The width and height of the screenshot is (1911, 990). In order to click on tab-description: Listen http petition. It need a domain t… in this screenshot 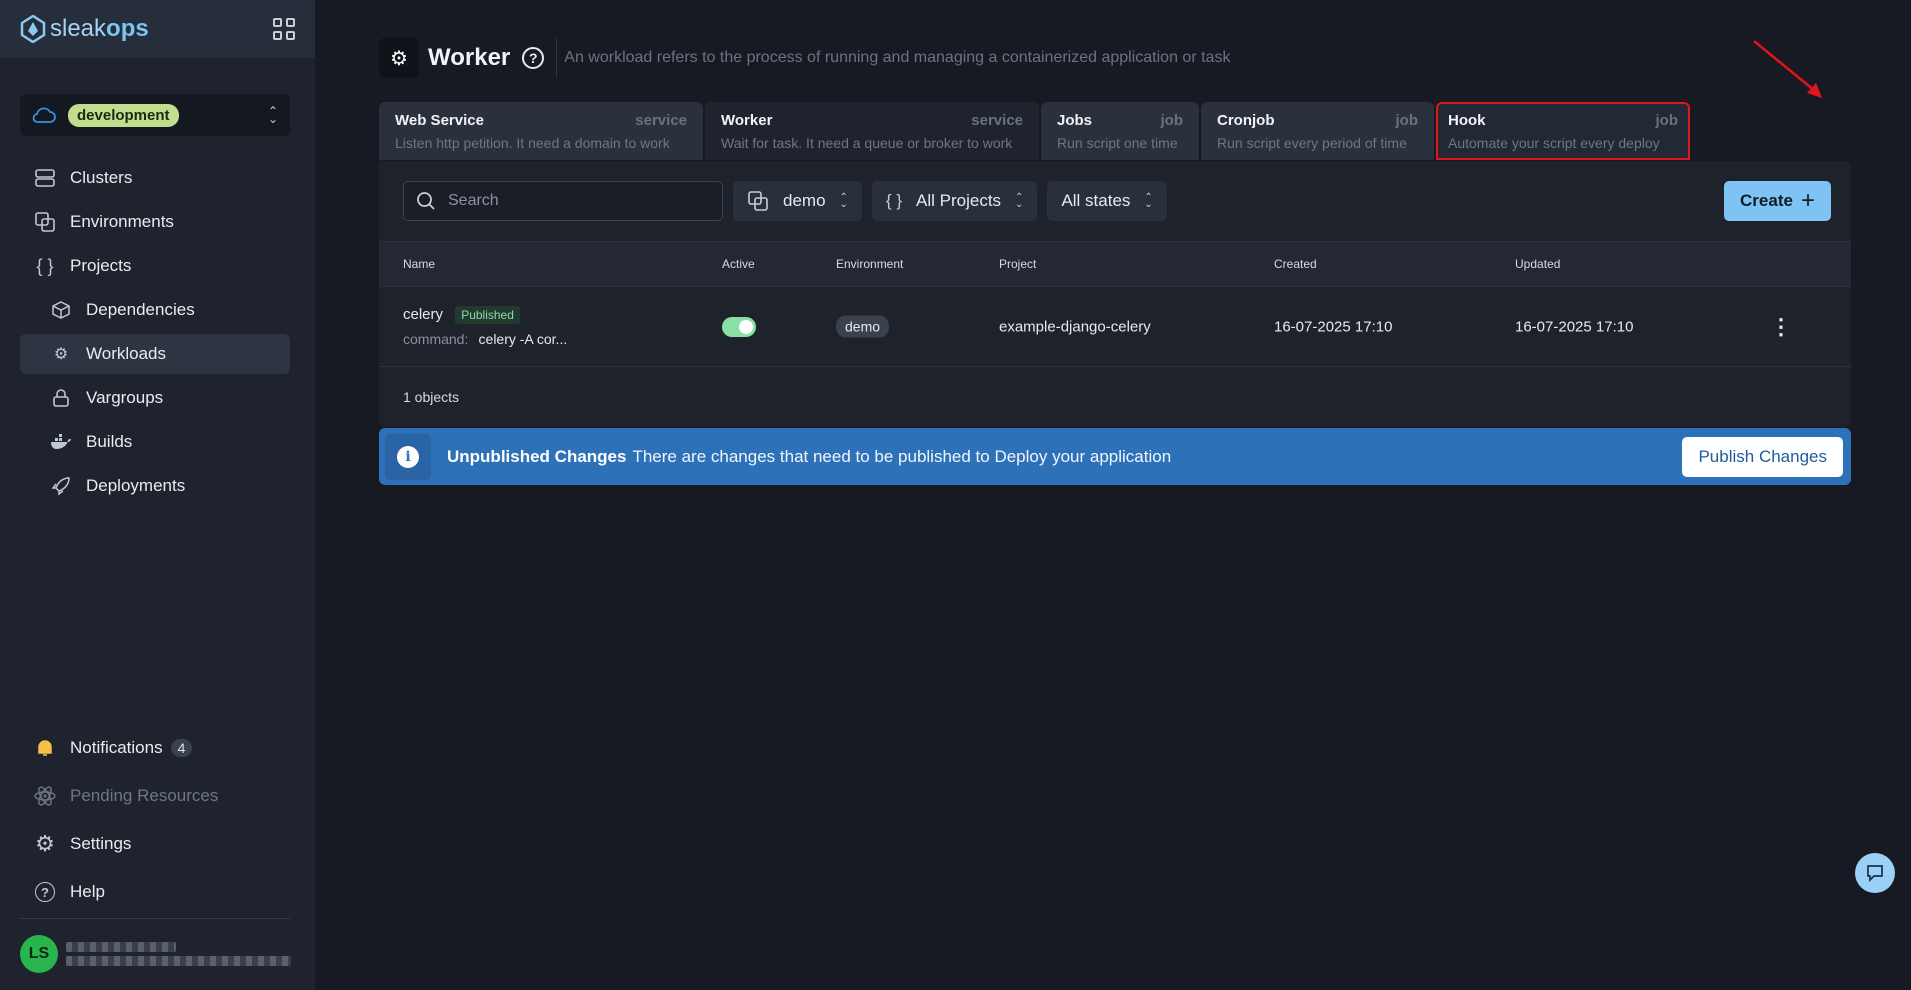, I will do `click(532, 143)`.